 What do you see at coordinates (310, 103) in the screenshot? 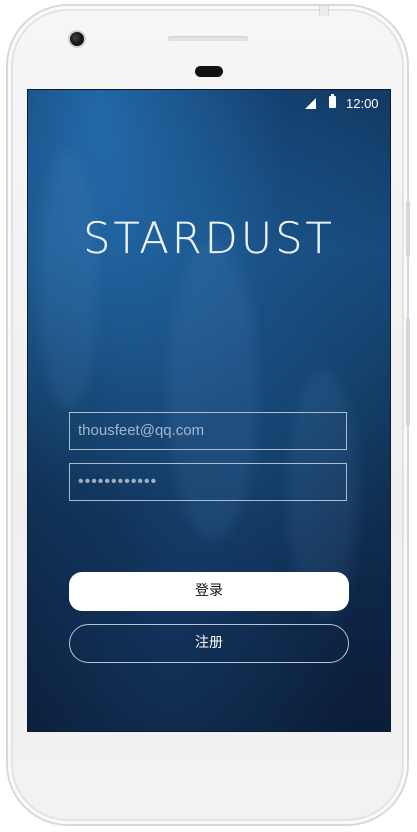
I see `cellular-signal-icon` at bounding box center [310, 103].